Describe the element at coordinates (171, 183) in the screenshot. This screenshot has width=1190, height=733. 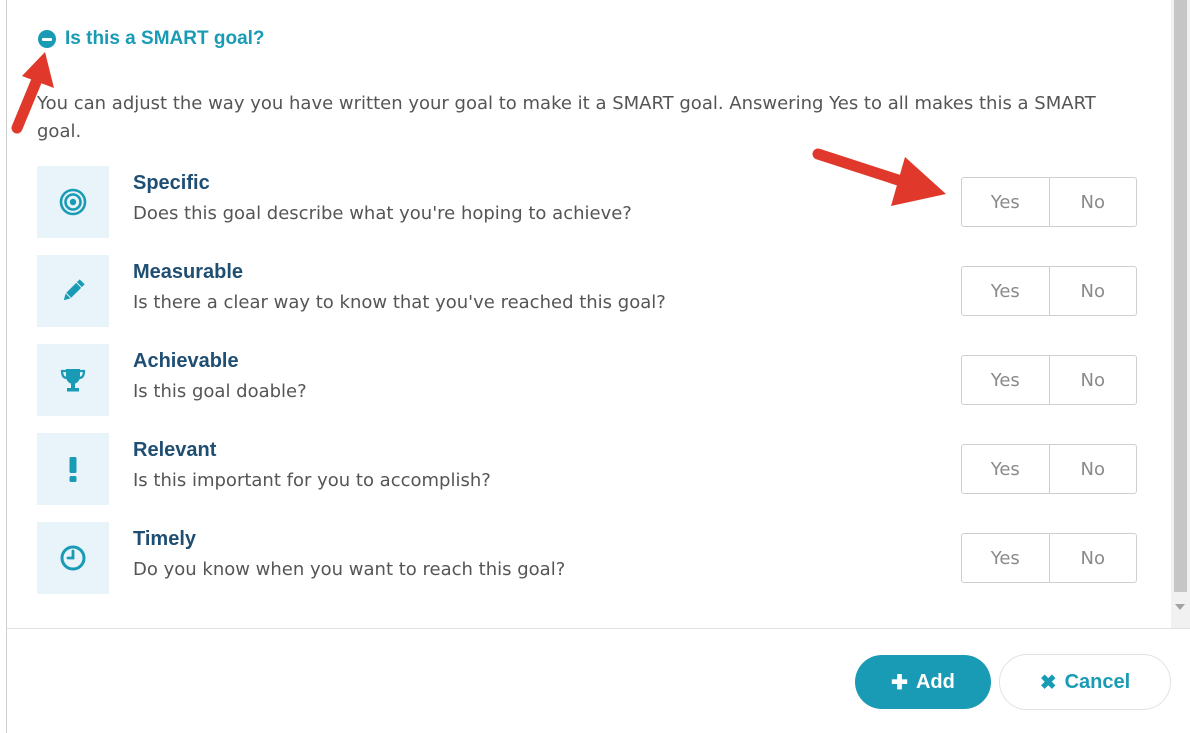
I see `criterion-title: Specific` at that location.